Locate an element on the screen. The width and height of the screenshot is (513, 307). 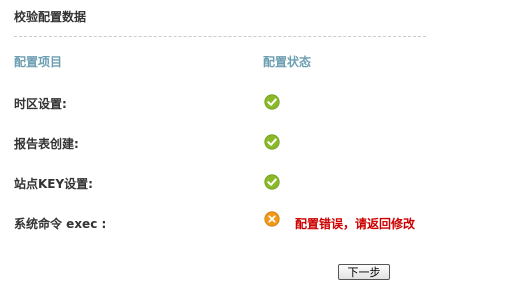
config-item-report-table-label: 报告表创建: is located at coordinates (46, 144).